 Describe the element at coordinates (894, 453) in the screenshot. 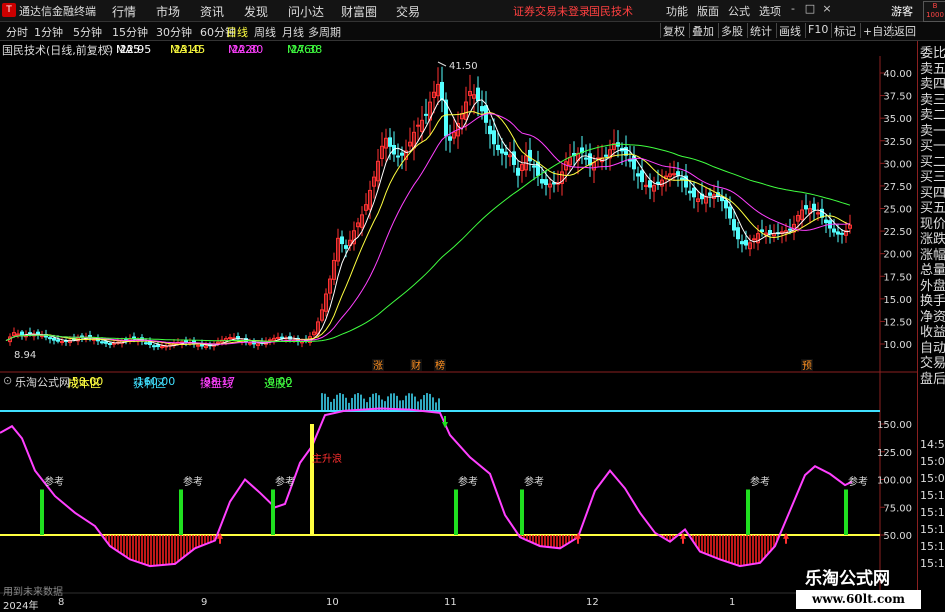

I see `indicator-tick-label: 125.00` at that location.